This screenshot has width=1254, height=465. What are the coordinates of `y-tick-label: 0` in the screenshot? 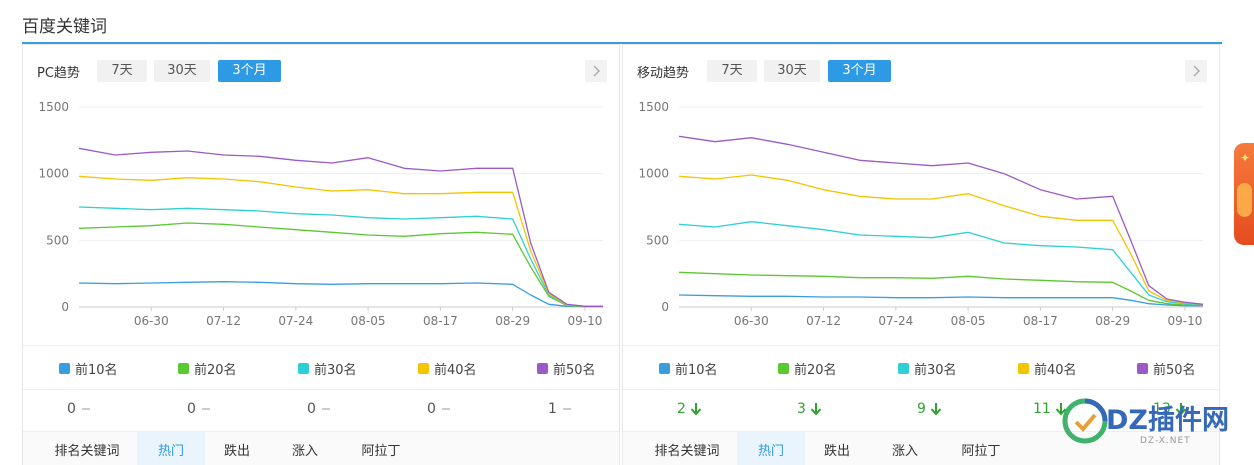 It's located at (665, 307).